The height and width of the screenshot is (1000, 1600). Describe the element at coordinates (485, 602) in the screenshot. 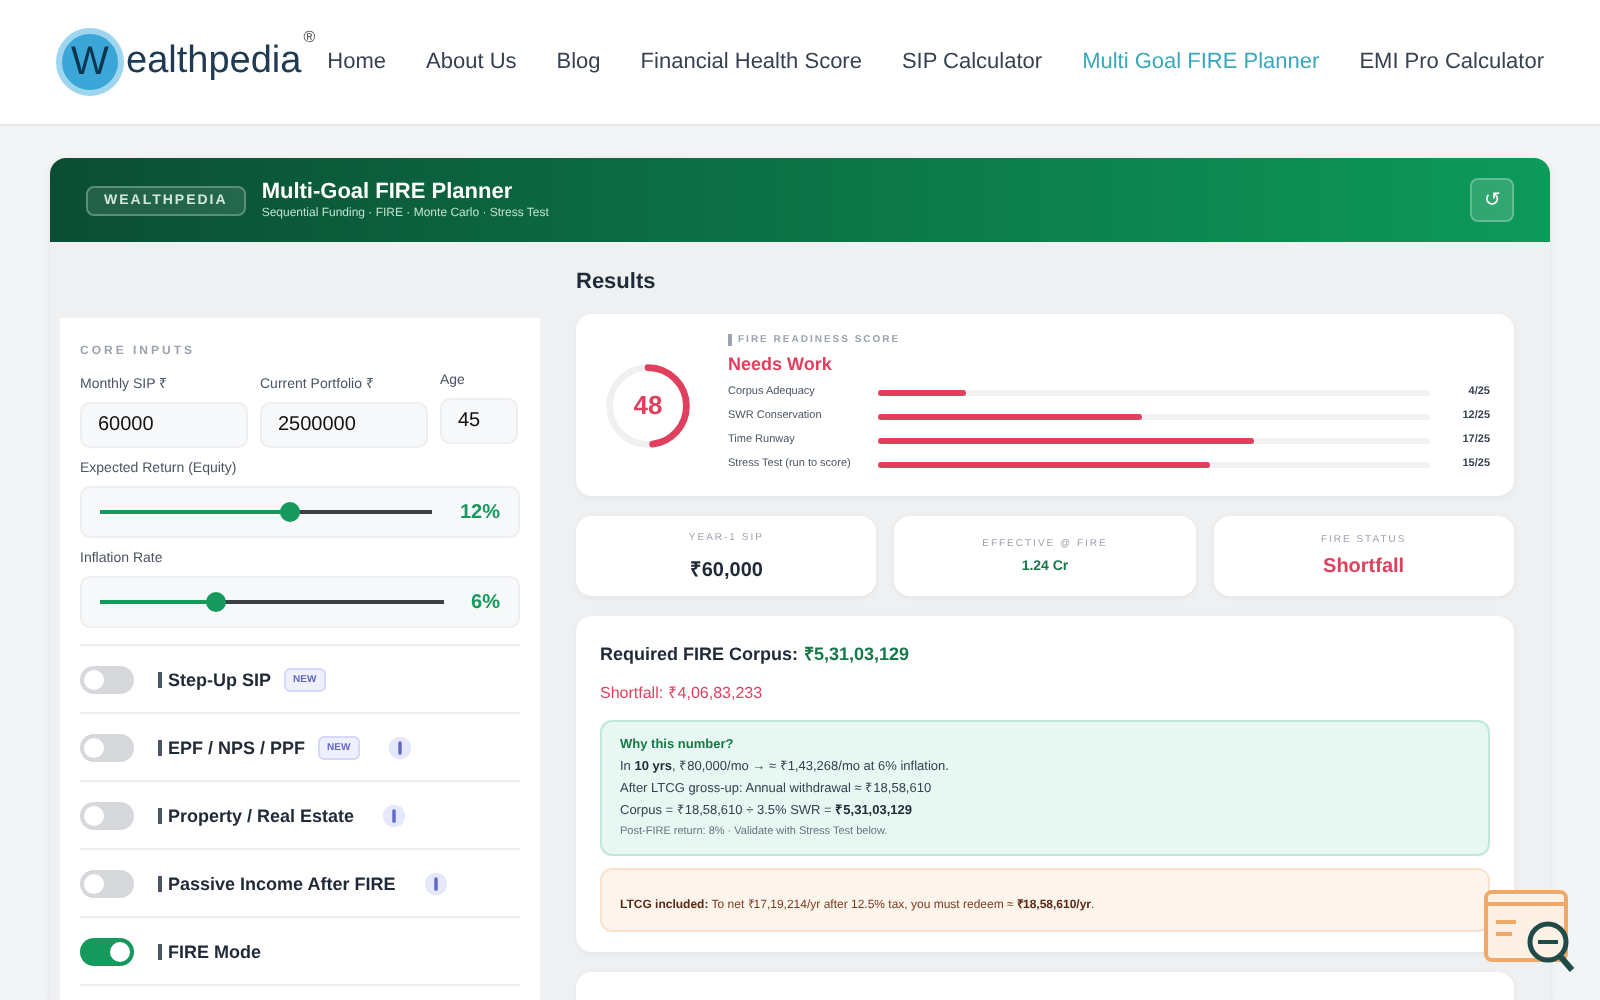

I see `slider-value: 6%` at that location.